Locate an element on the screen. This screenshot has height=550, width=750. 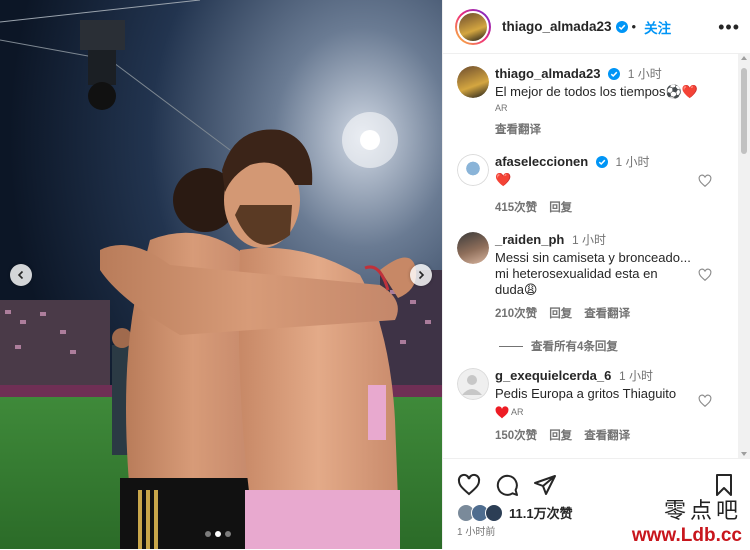
likes-summary: 11.1万次赞 is located at coordinates (515, 512).